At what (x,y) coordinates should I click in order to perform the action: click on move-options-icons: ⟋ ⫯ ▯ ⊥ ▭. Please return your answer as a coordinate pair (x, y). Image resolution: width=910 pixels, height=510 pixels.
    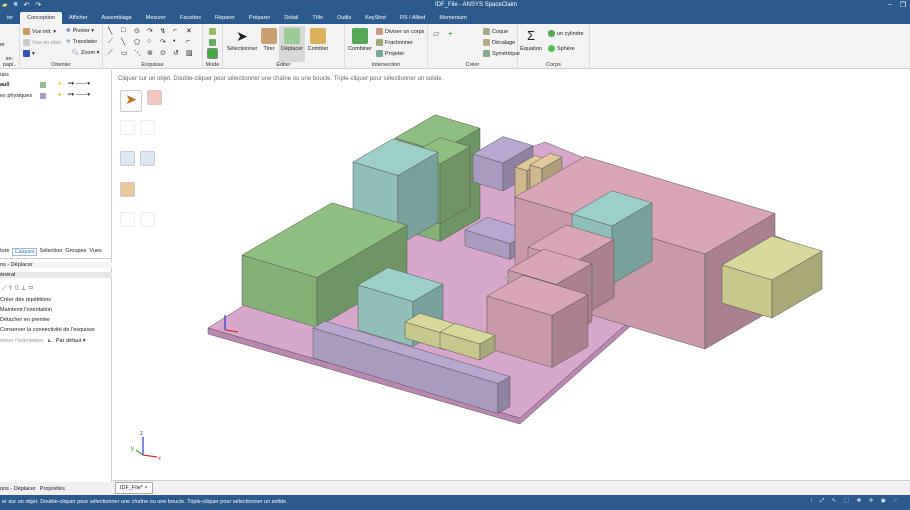
    Looking at the image, I should click on (18, 289).